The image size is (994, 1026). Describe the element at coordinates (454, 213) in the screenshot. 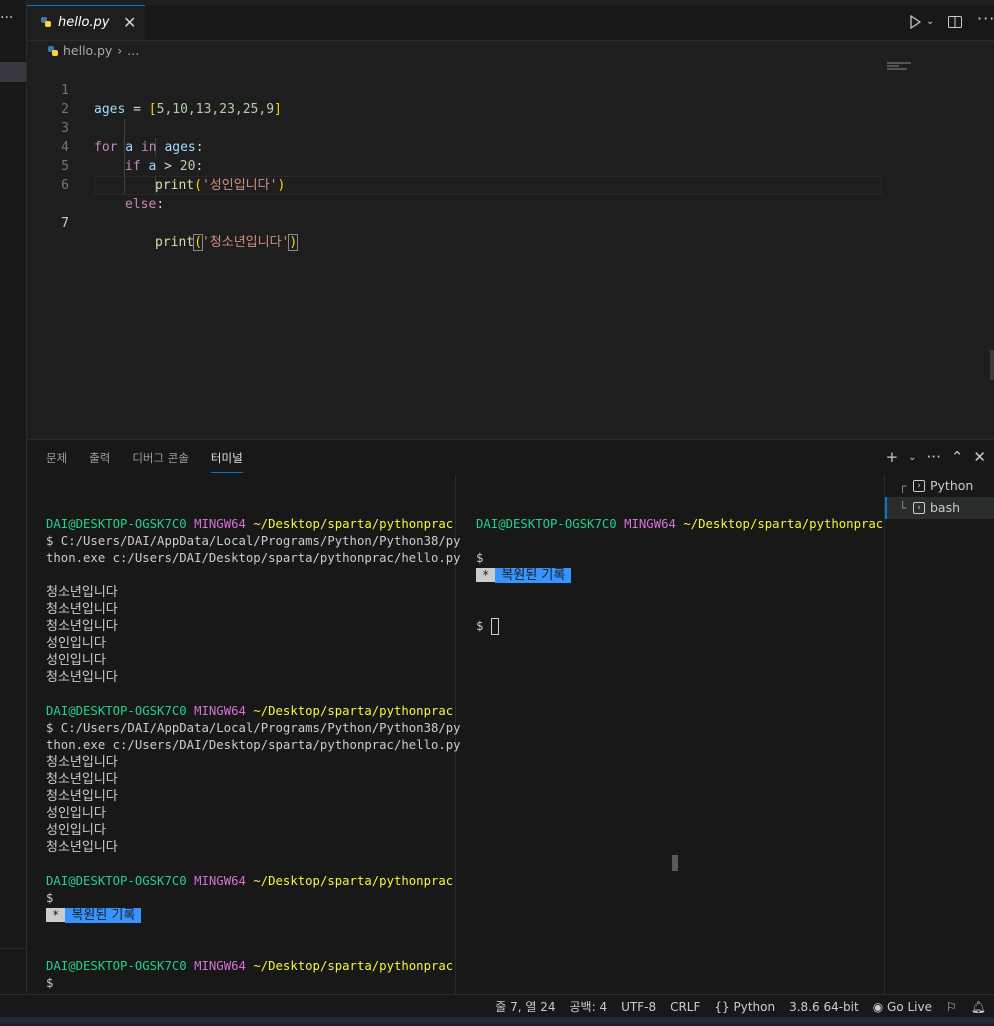

I see `code-line-current: 7 print('청소년입니다')` at that location.